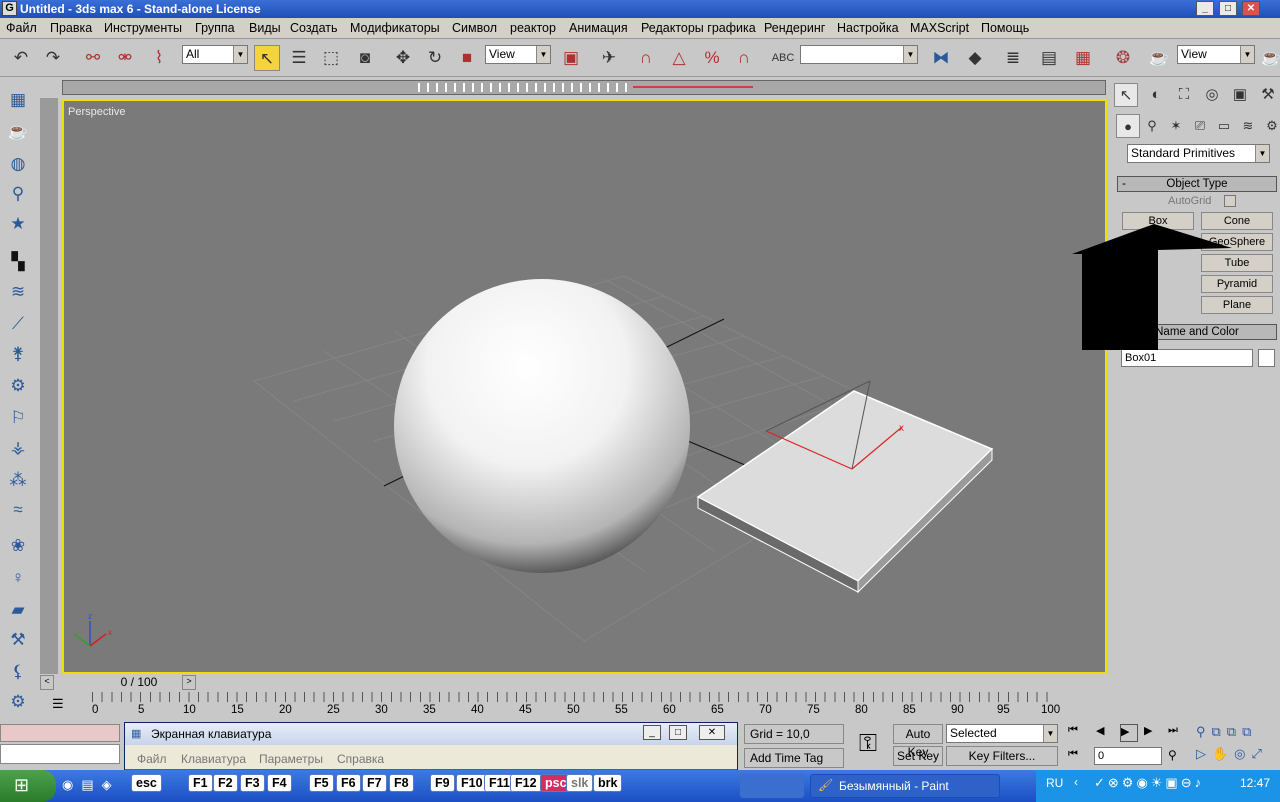 Image resolution: width=1280 pixels, height=802 pixels. I want to click on top-track-bar, so click(584, 87).